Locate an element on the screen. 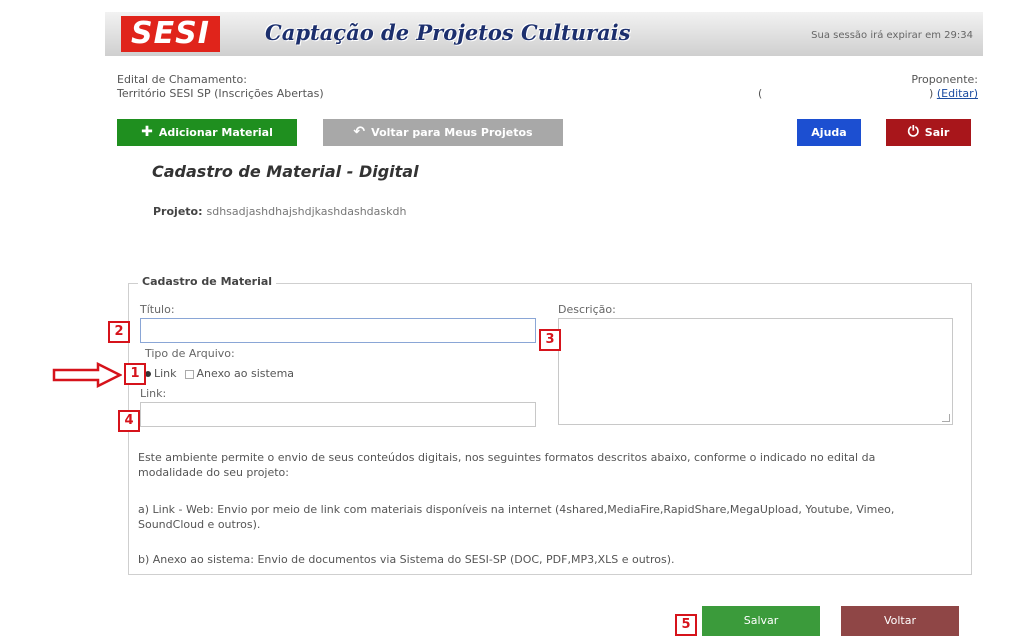 This screenshot has height=640, width=1018. proponente-paren-open: ( is located at coordinates (760, 93).